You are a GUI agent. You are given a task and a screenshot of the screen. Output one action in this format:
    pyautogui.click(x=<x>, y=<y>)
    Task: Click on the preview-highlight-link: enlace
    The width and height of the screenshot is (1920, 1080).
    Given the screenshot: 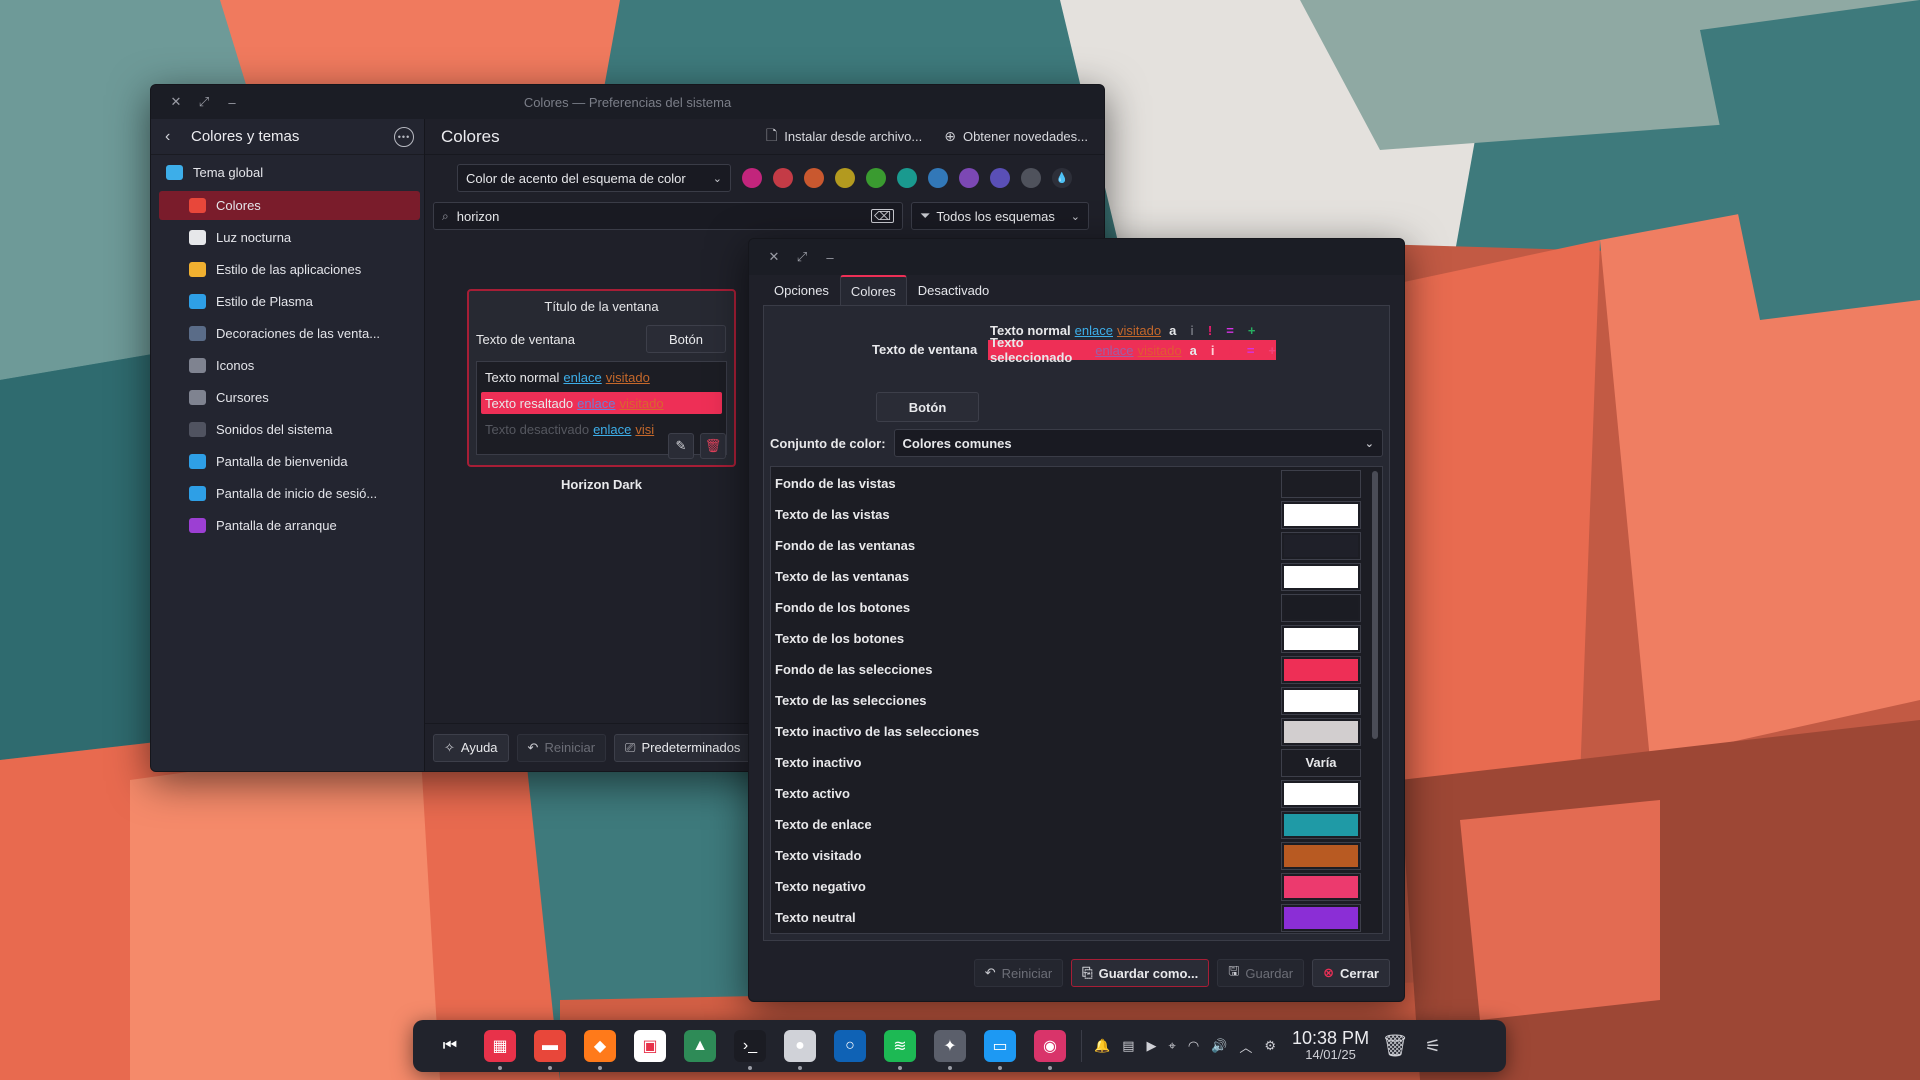 What is the action you would take?
    pyautogui.click(x=596, y=403)
    